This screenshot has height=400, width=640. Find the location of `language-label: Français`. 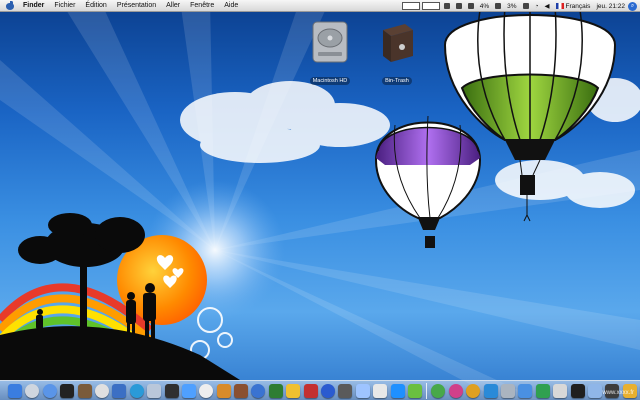

language-label: Français is located at coordinates (578, 6).